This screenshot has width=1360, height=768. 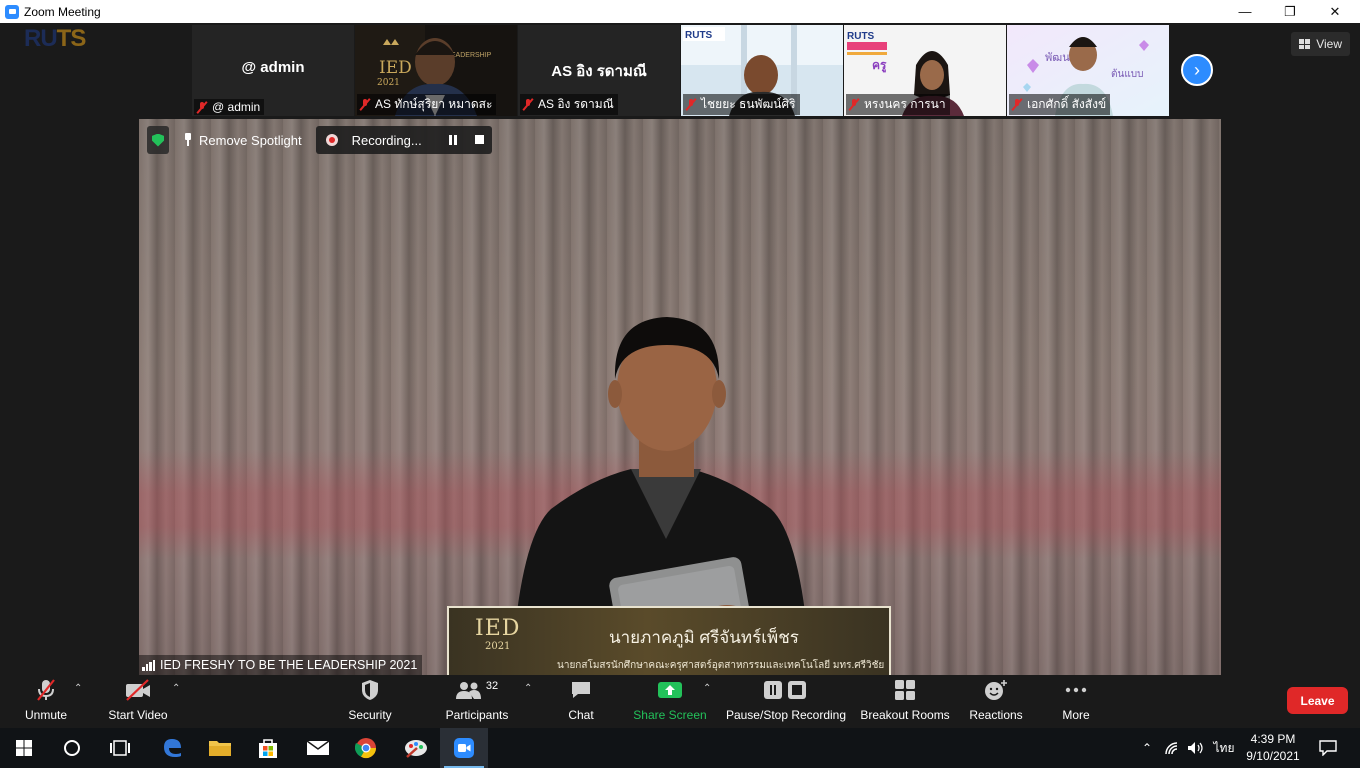 I want to click on search-circle-icon, so click(x=72, y=748).